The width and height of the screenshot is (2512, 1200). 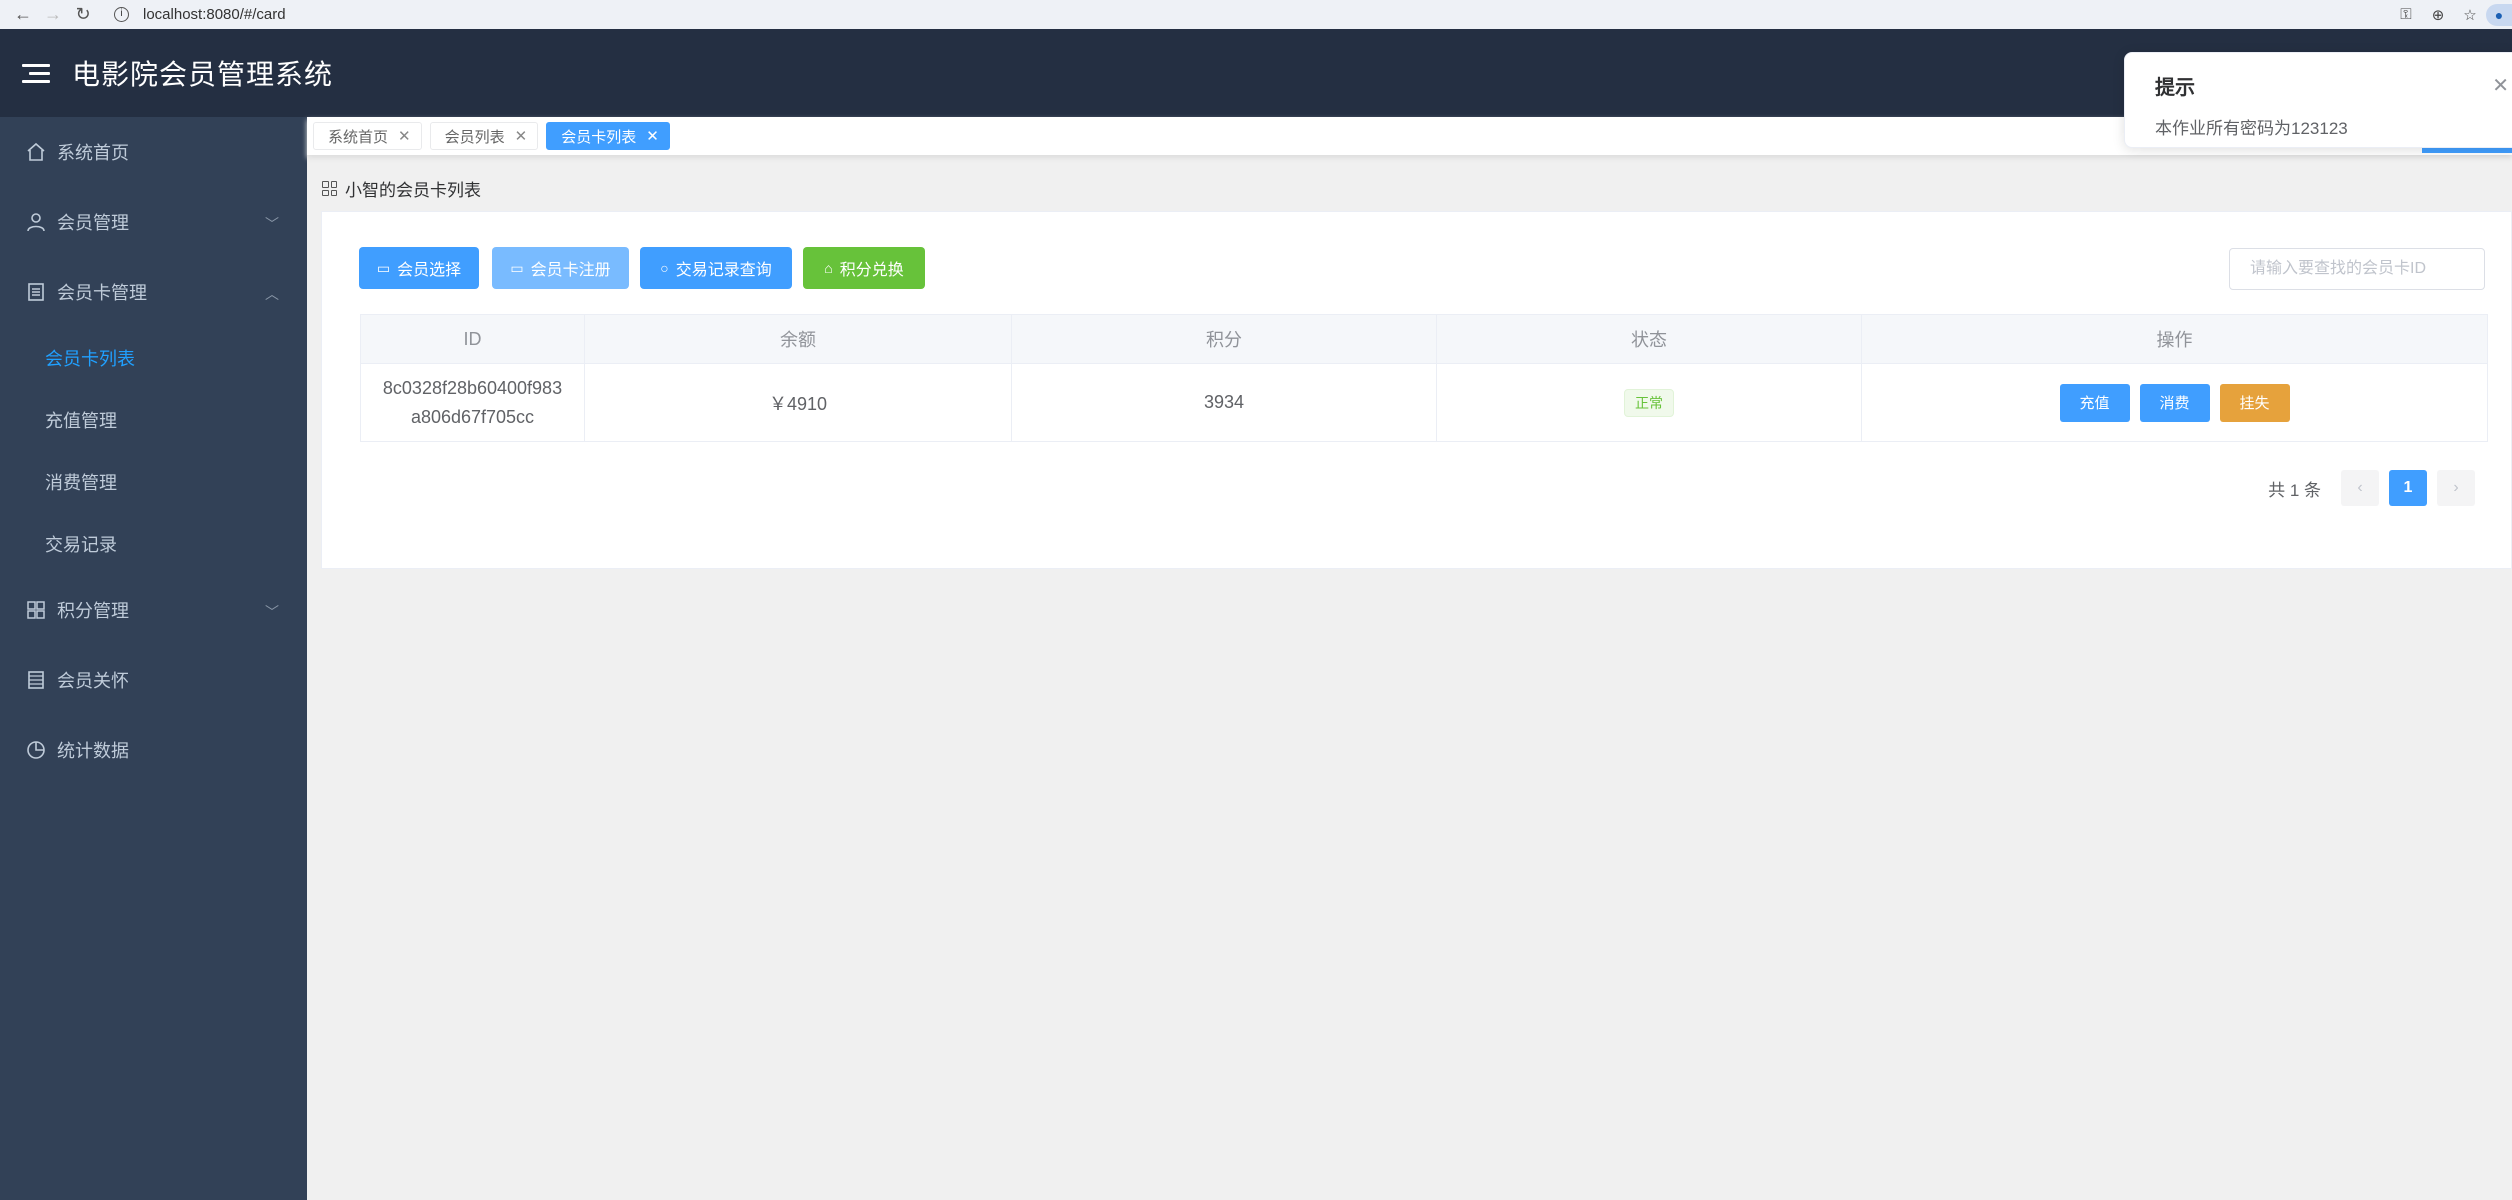 What do you see at coordinates (36, 292) in the screenshot?
I see `document-icon` at bounding box center [36, 292].